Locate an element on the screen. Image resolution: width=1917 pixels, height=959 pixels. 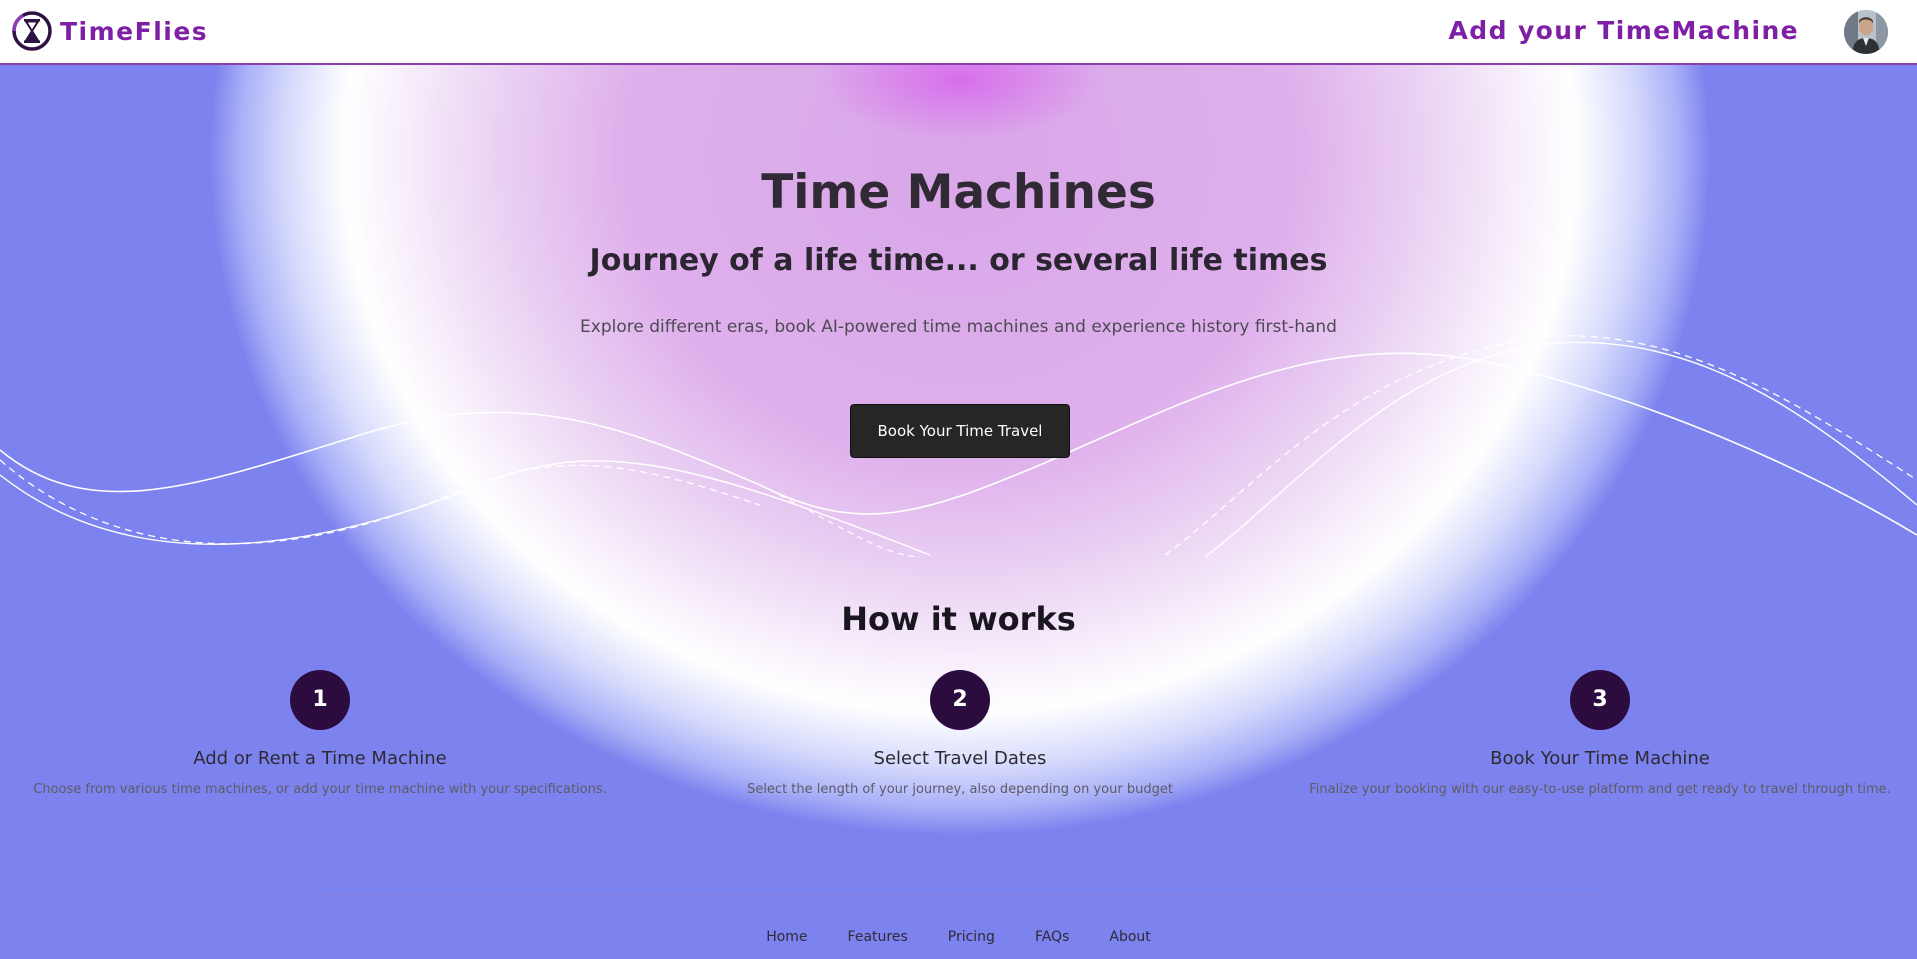
footer-link-faqs: FAQs is located at coordinates (1052, 937).